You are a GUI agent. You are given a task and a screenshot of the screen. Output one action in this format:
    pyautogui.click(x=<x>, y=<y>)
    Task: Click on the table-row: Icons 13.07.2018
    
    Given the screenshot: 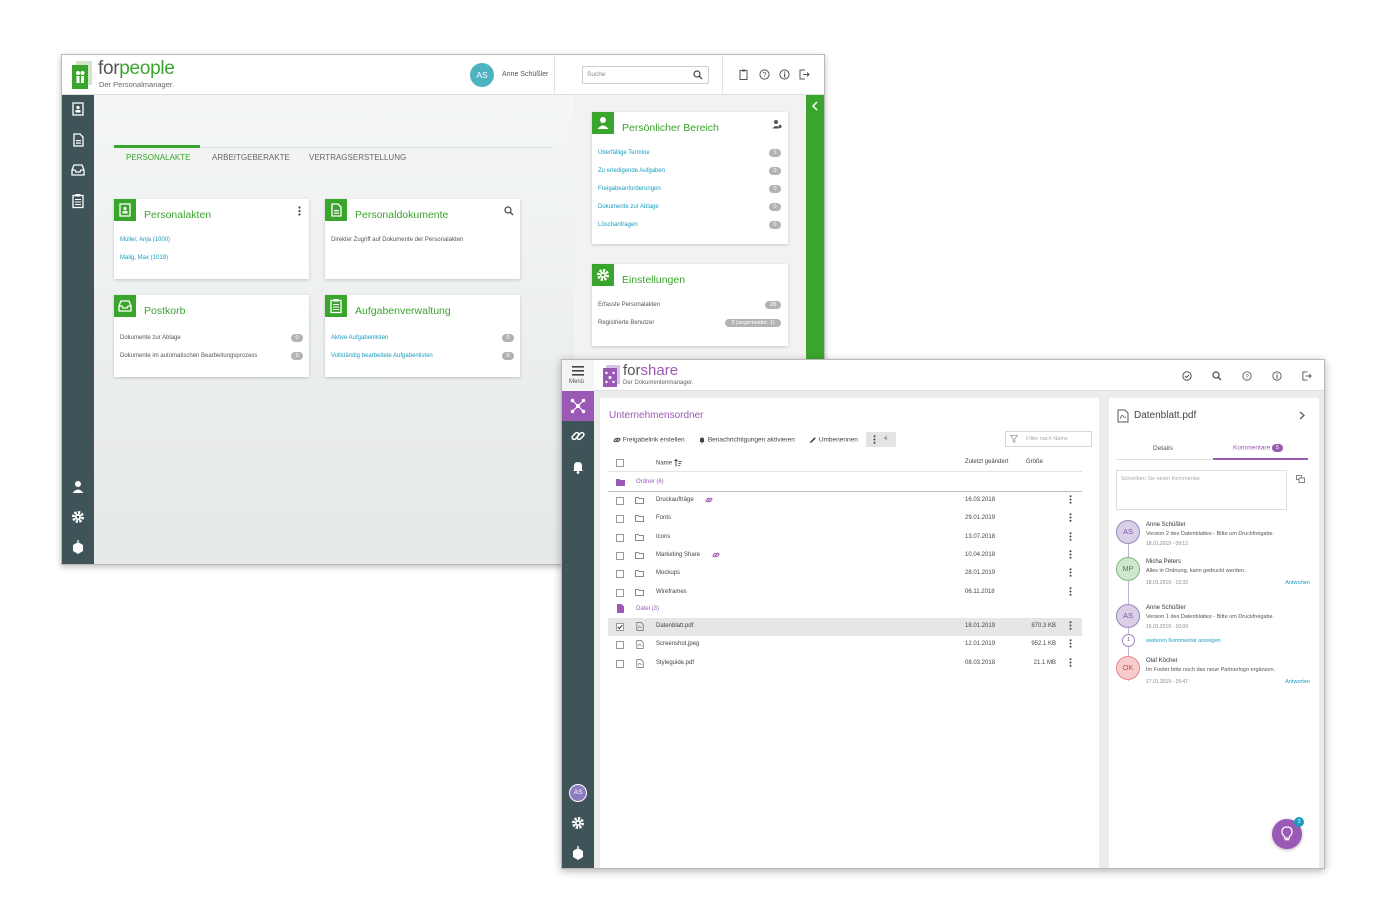 What is the action you would take?
    pyautogui.click(x=845, y=538)
    